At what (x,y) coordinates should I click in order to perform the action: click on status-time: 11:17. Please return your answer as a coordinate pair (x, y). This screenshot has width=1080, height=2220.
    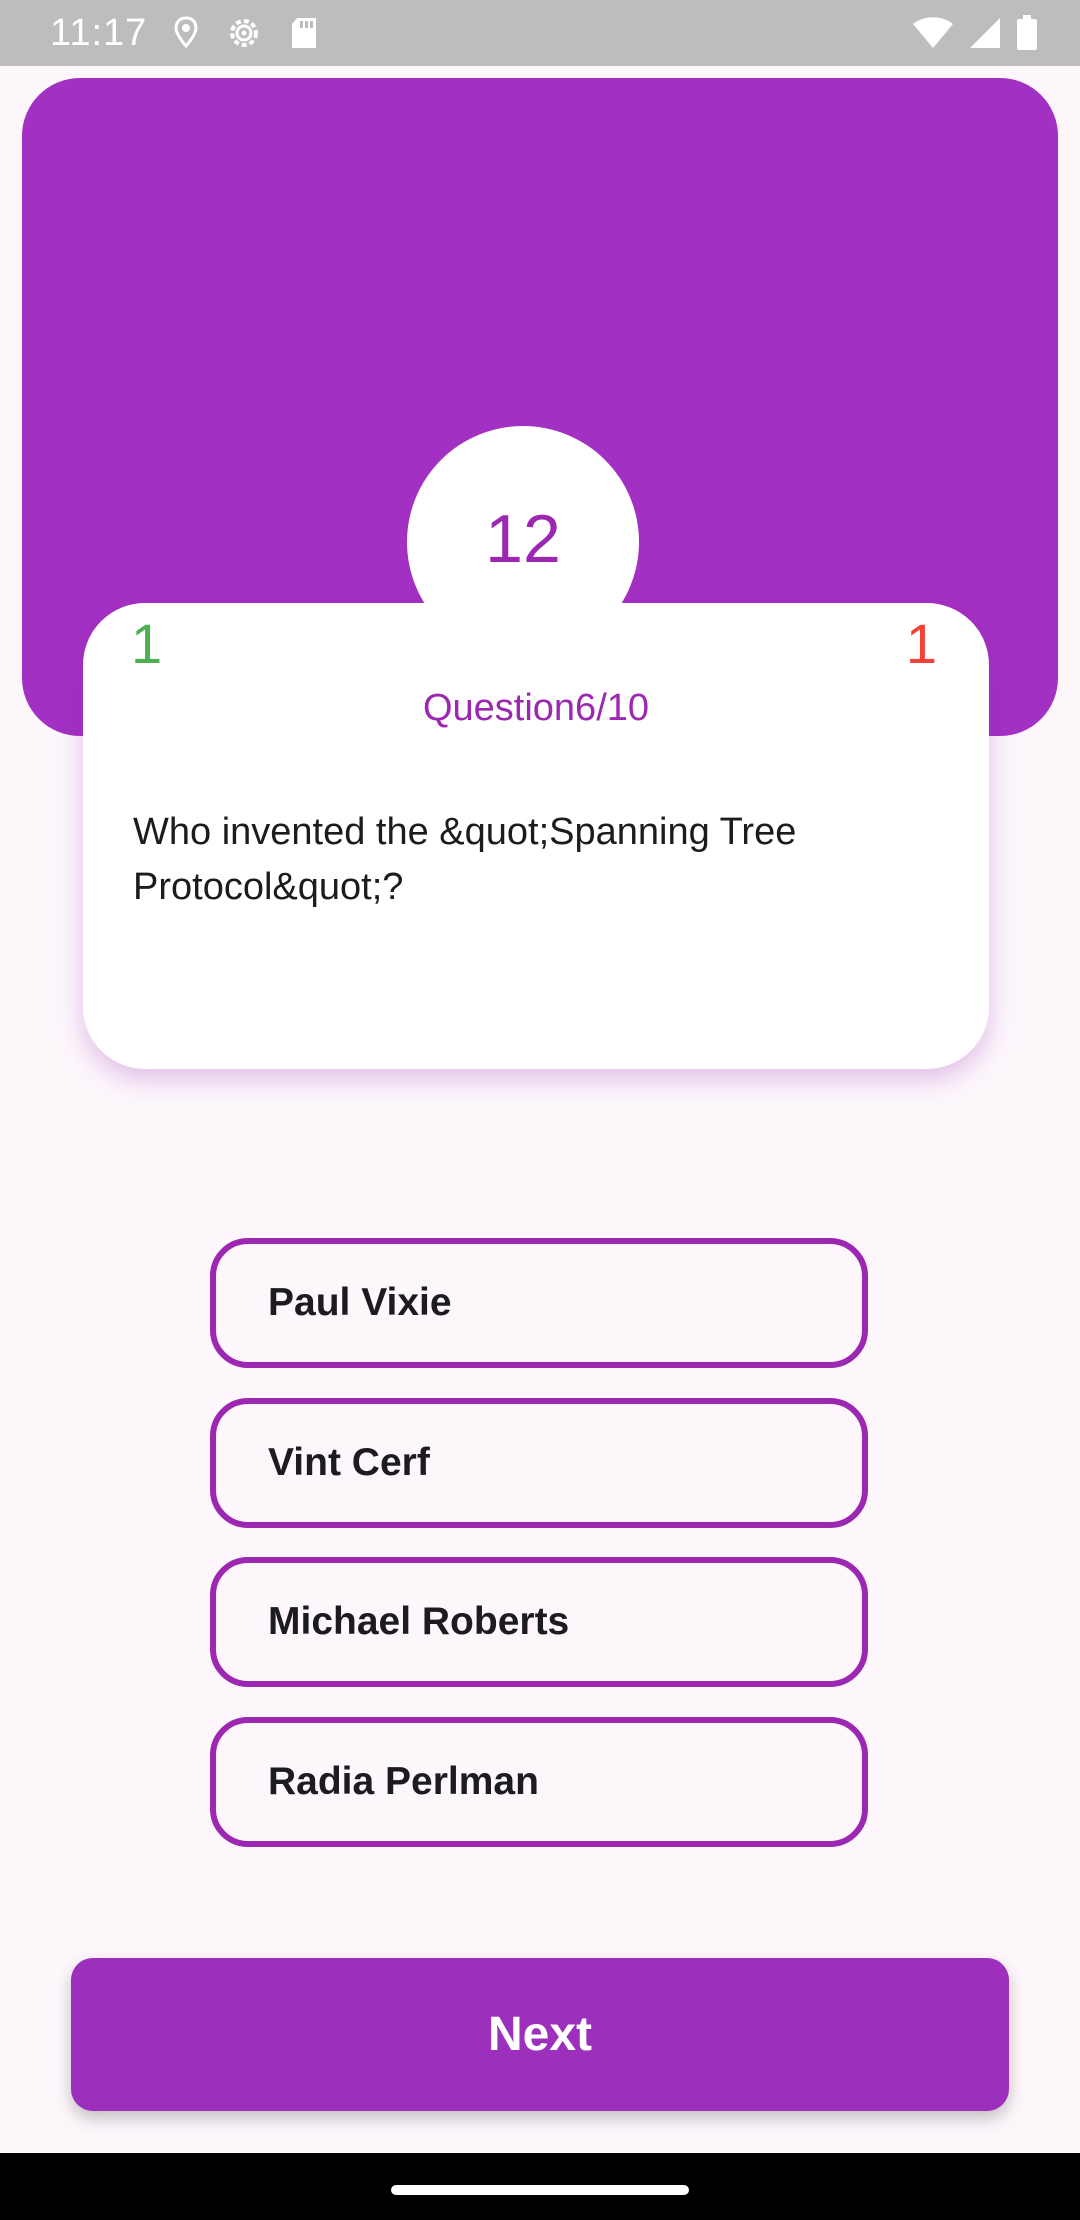
    Looking at the image, I should click on (99, 32).